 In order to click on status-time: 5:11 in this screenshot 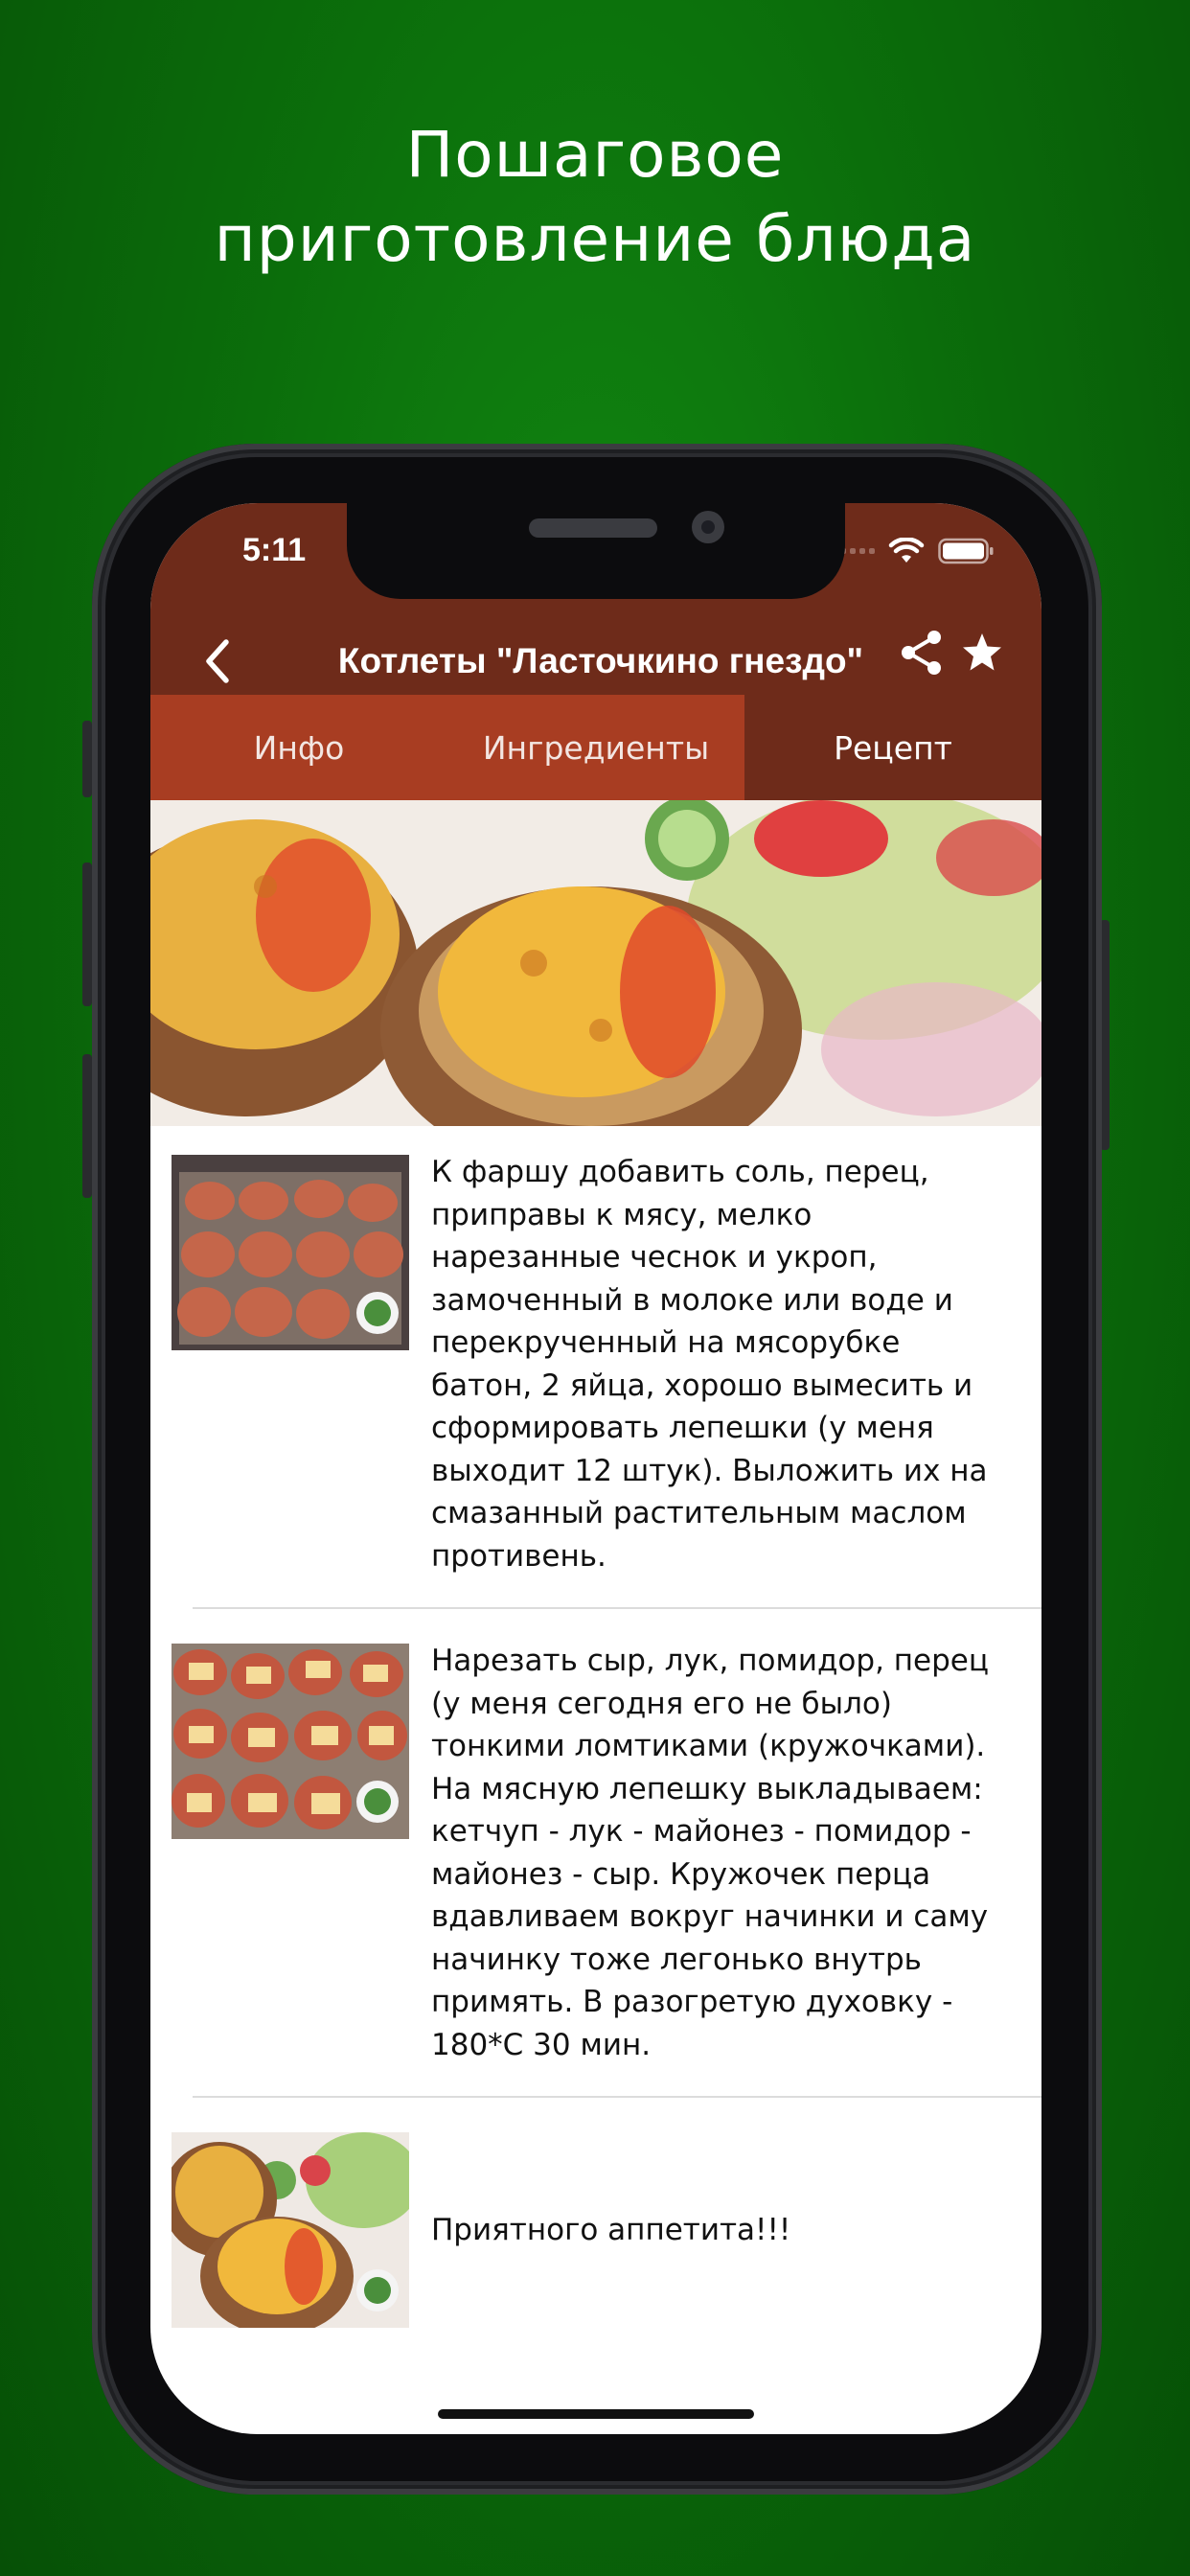, I will do `click(274, 550)`.